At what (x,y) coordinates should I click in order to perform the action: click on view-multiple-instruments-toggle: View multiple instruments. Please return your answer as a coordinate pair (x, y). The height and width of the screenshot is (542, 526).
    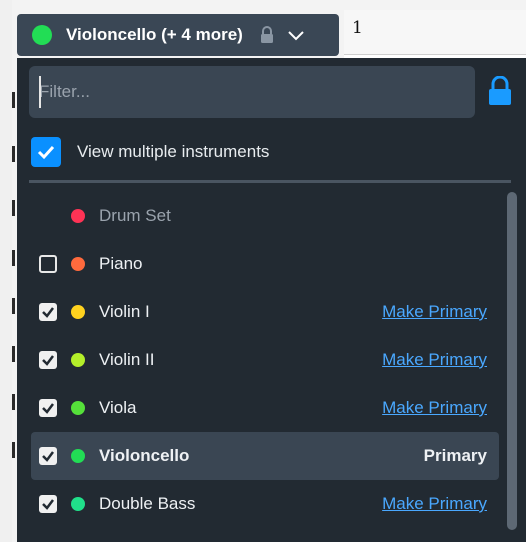
    Looking at the image, I should click on (261, 152).